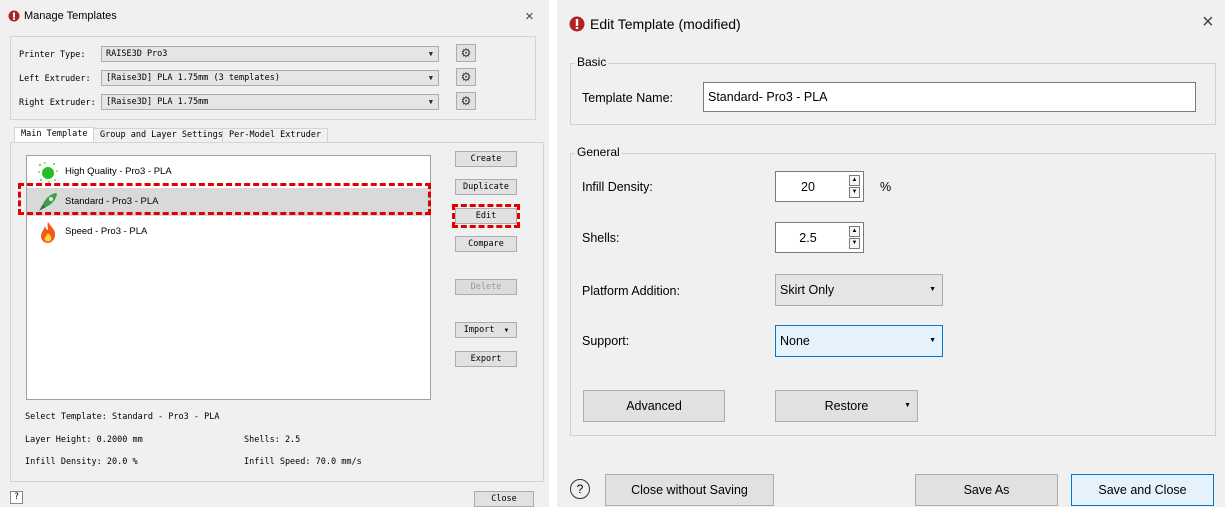 The image size is (1225, 507). What do you see at coordinates (55, 79) in the screenshot?
I see `left-extruder-label: Left Extruder:` at bounding box center [55, 79].